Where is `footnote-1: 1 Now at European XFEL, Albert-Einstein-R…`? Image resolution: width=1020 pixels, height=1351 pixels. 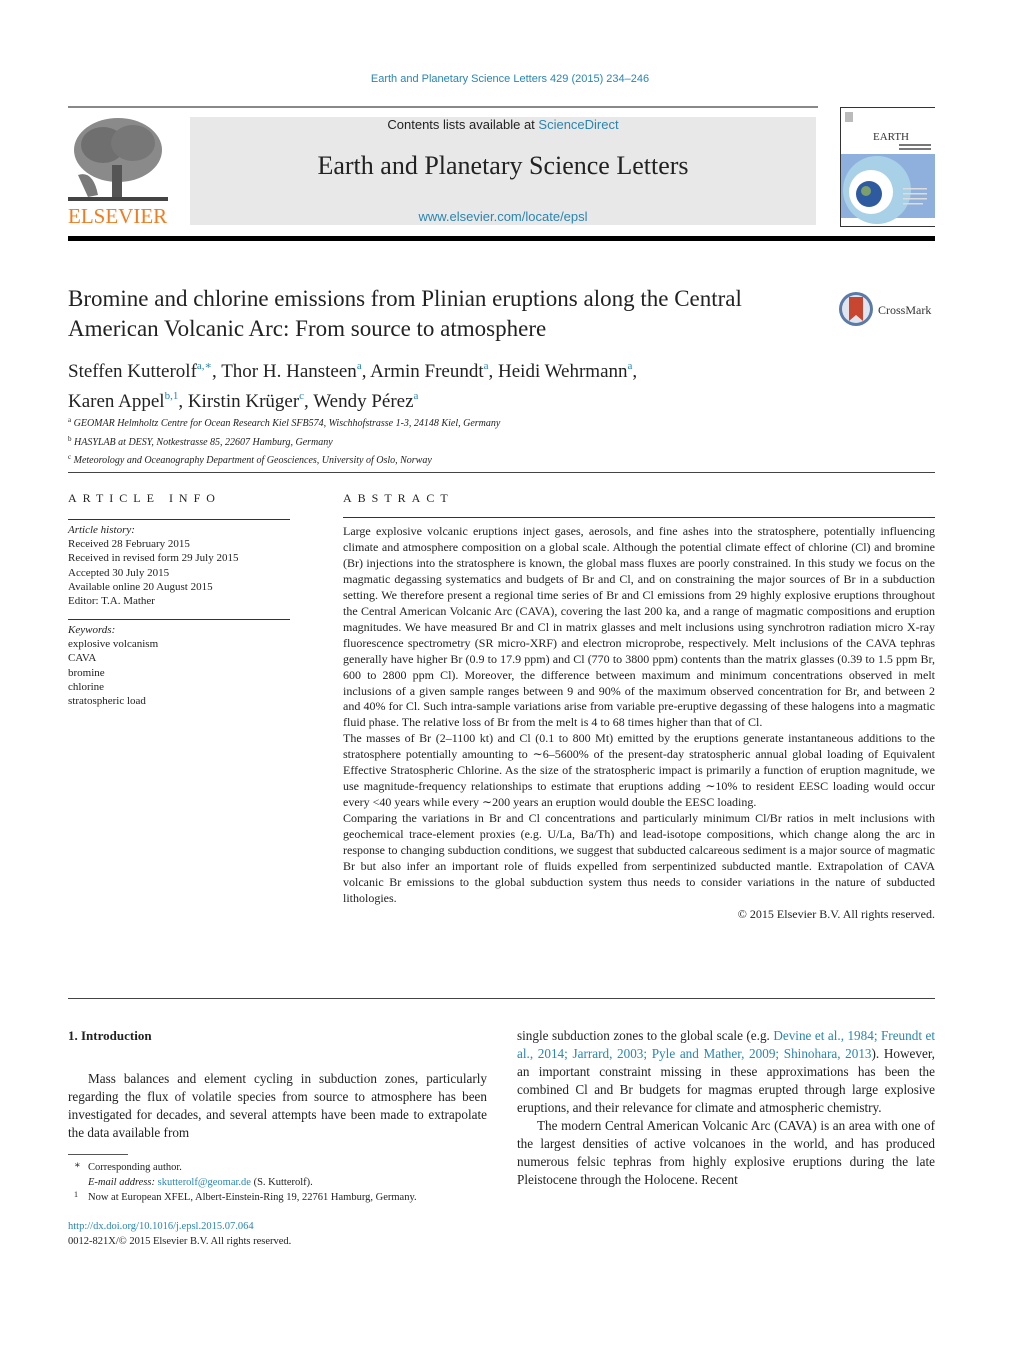
footnote-1: 1 Now at European XFEL, Albert-Einstein-R… is located at coordinates (245, 1196).